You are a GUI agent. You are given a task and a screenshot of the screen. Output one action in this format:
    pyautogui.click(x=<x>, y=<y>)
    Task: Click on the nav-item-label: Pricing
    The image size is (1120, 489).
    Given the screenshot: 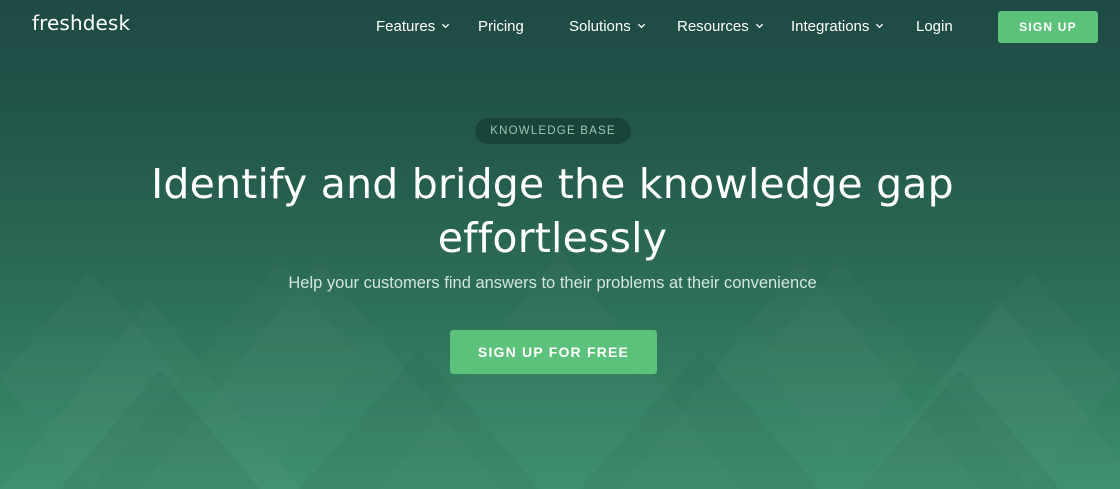 What is the action you would take?
    pyautogui.click(x=501, y=26)
    